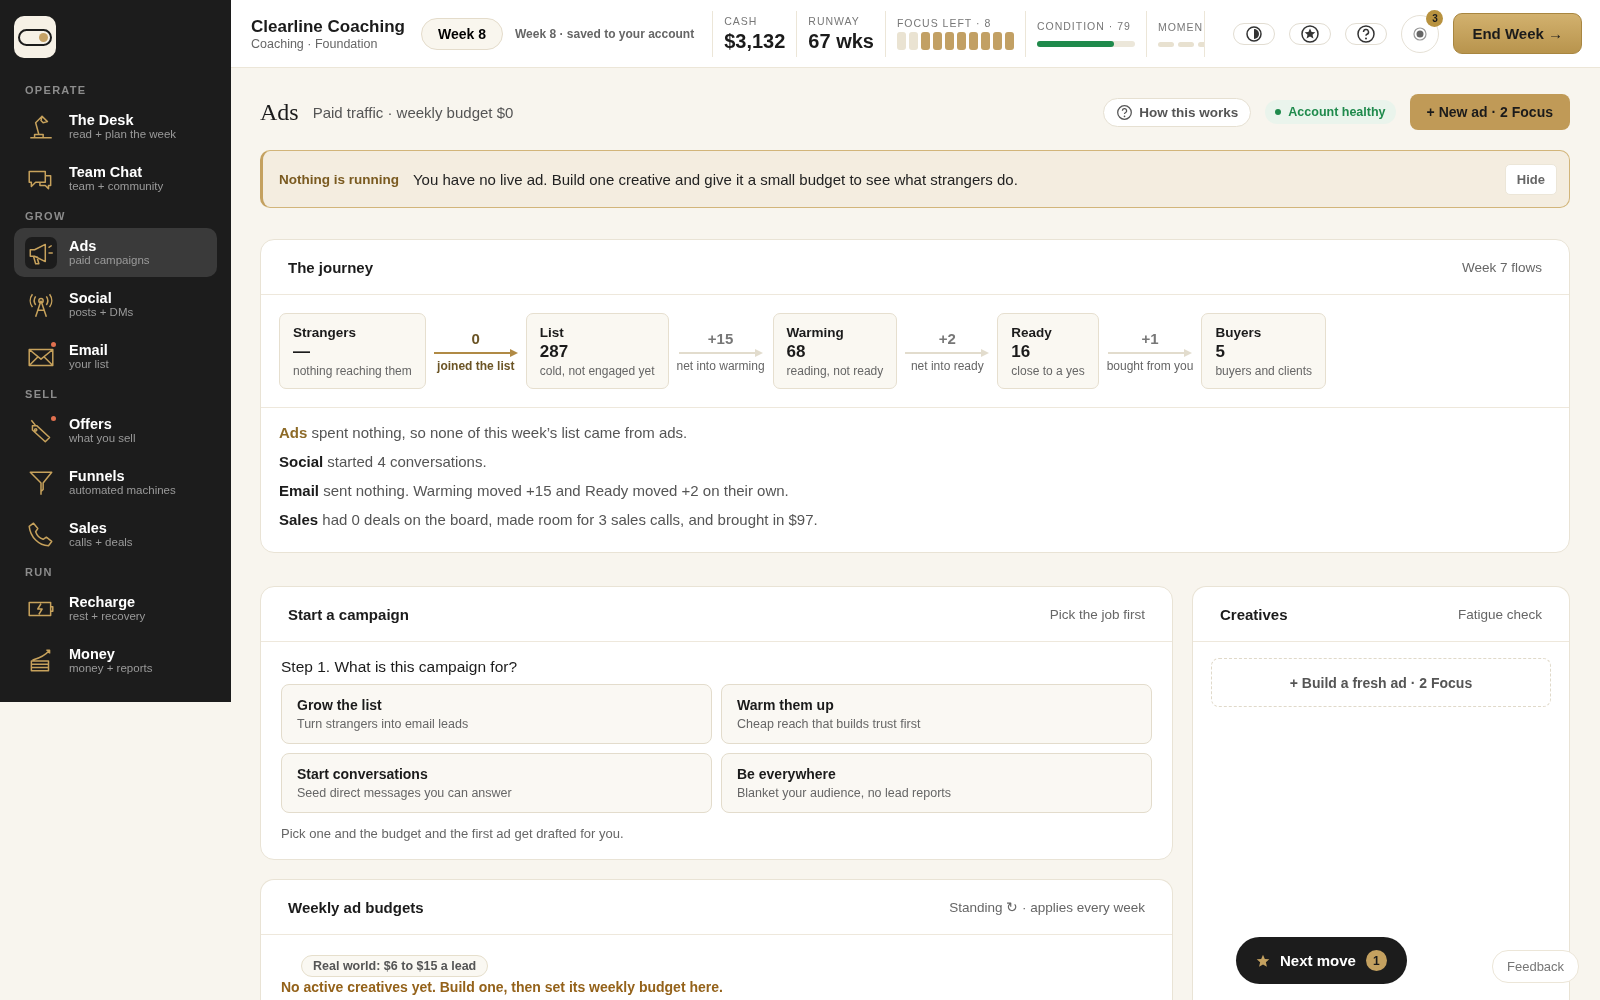  What do you see at coordinates (1435, 18) in the screenshot?
I see `notification-count: 3` at bounding box center [1435, 18].